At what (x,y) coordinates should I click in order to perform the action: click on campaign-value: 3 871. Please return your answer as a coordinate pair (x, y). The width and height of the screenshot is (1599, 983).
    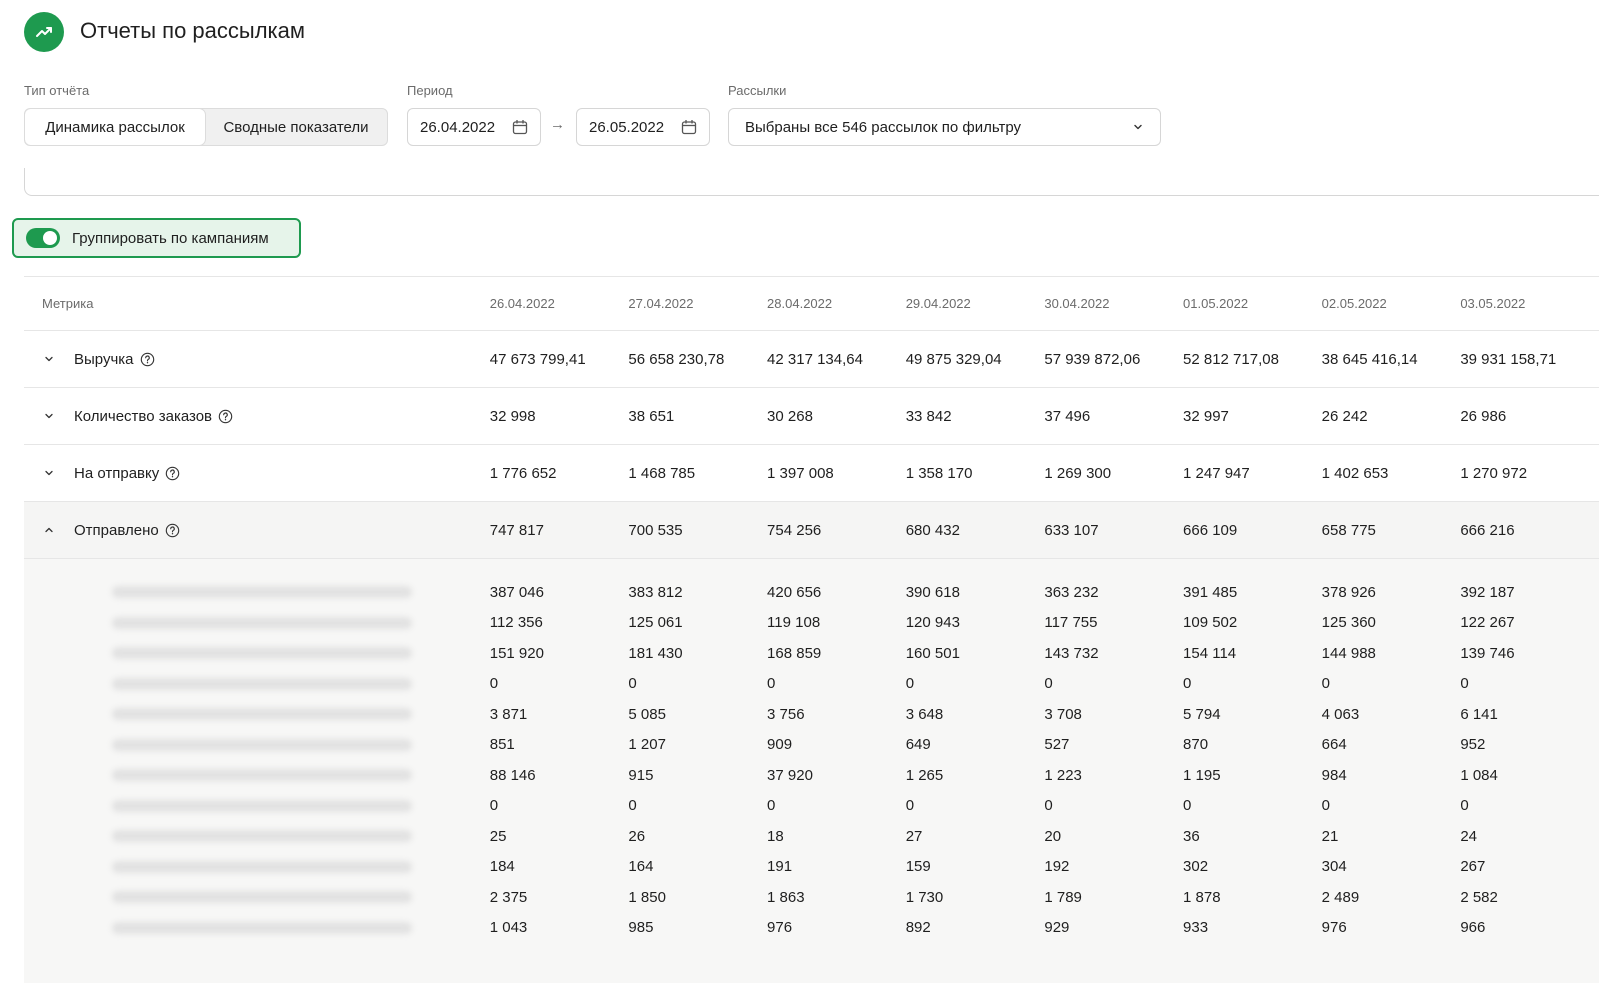
    Looking at the image, I should click on (559, 714).